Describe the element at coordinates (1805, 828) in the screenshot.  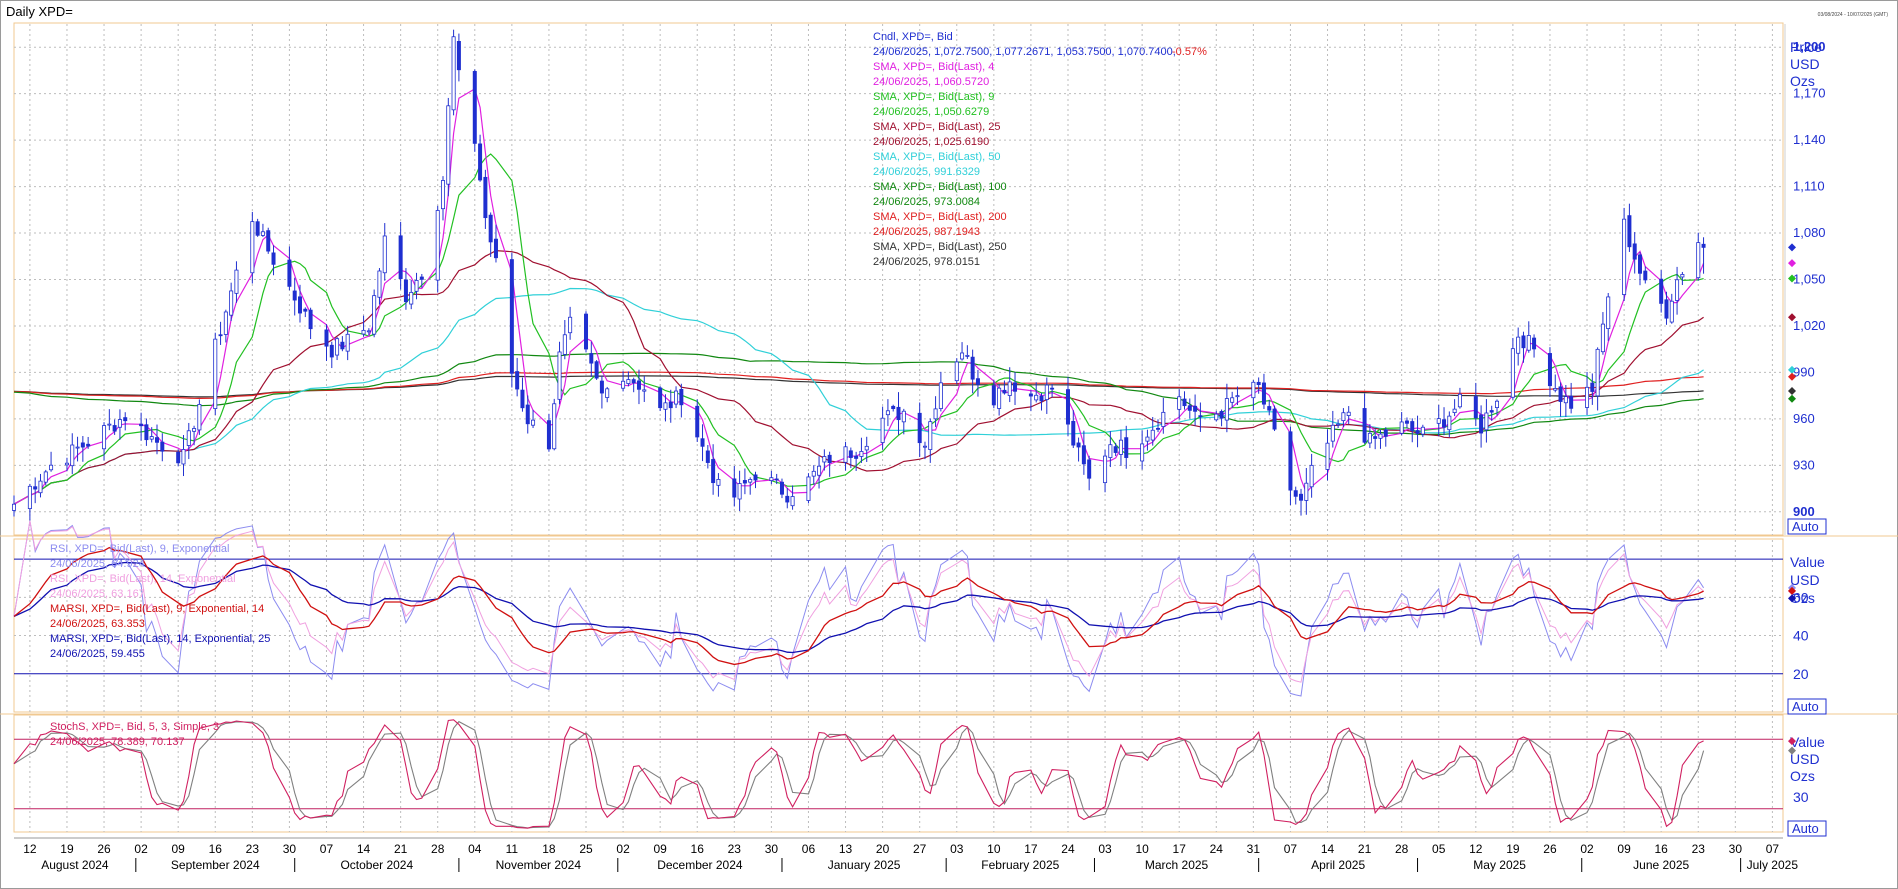
I see `stoch-auto-label: Auto` at that location.